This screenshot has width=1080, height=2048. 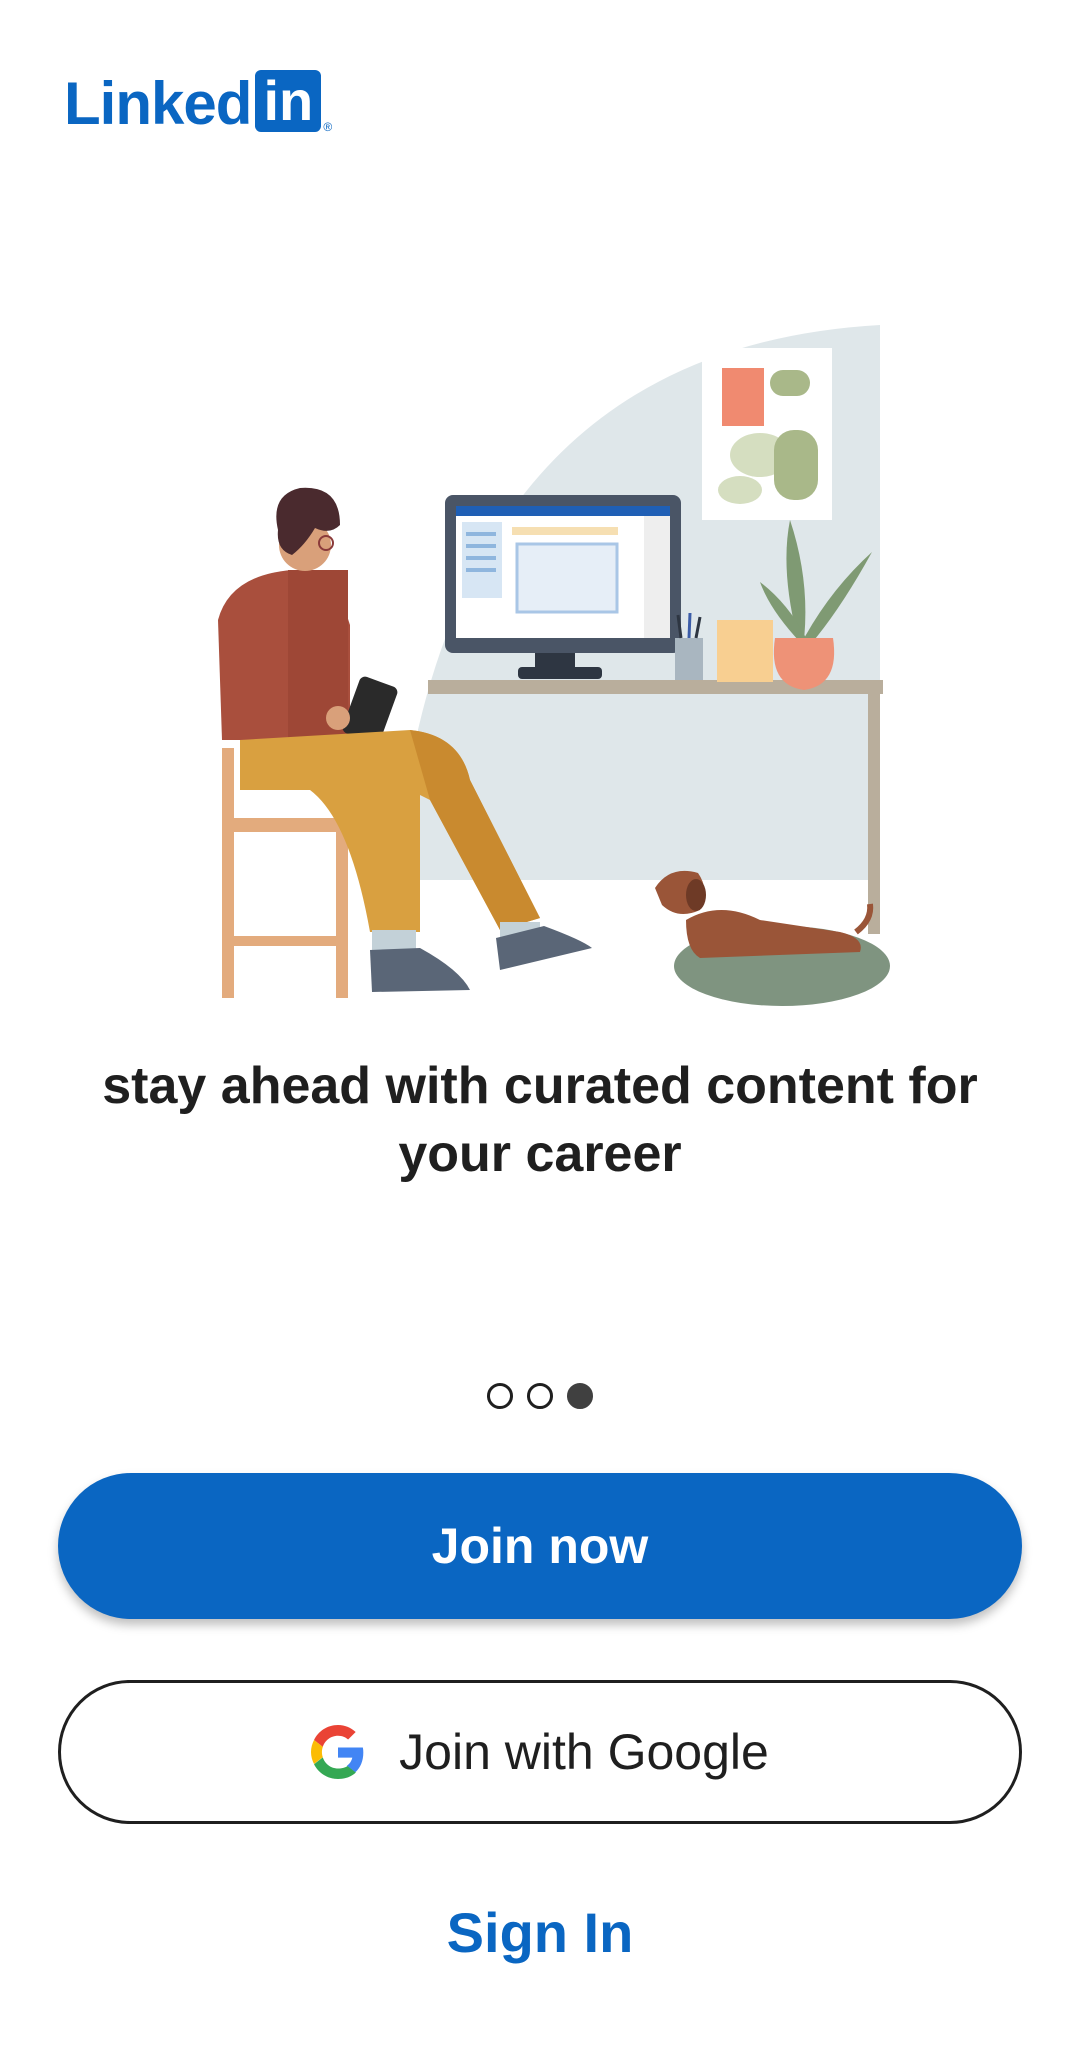 I want to click on page-dot-3-active, so click(x=580, y=1396).